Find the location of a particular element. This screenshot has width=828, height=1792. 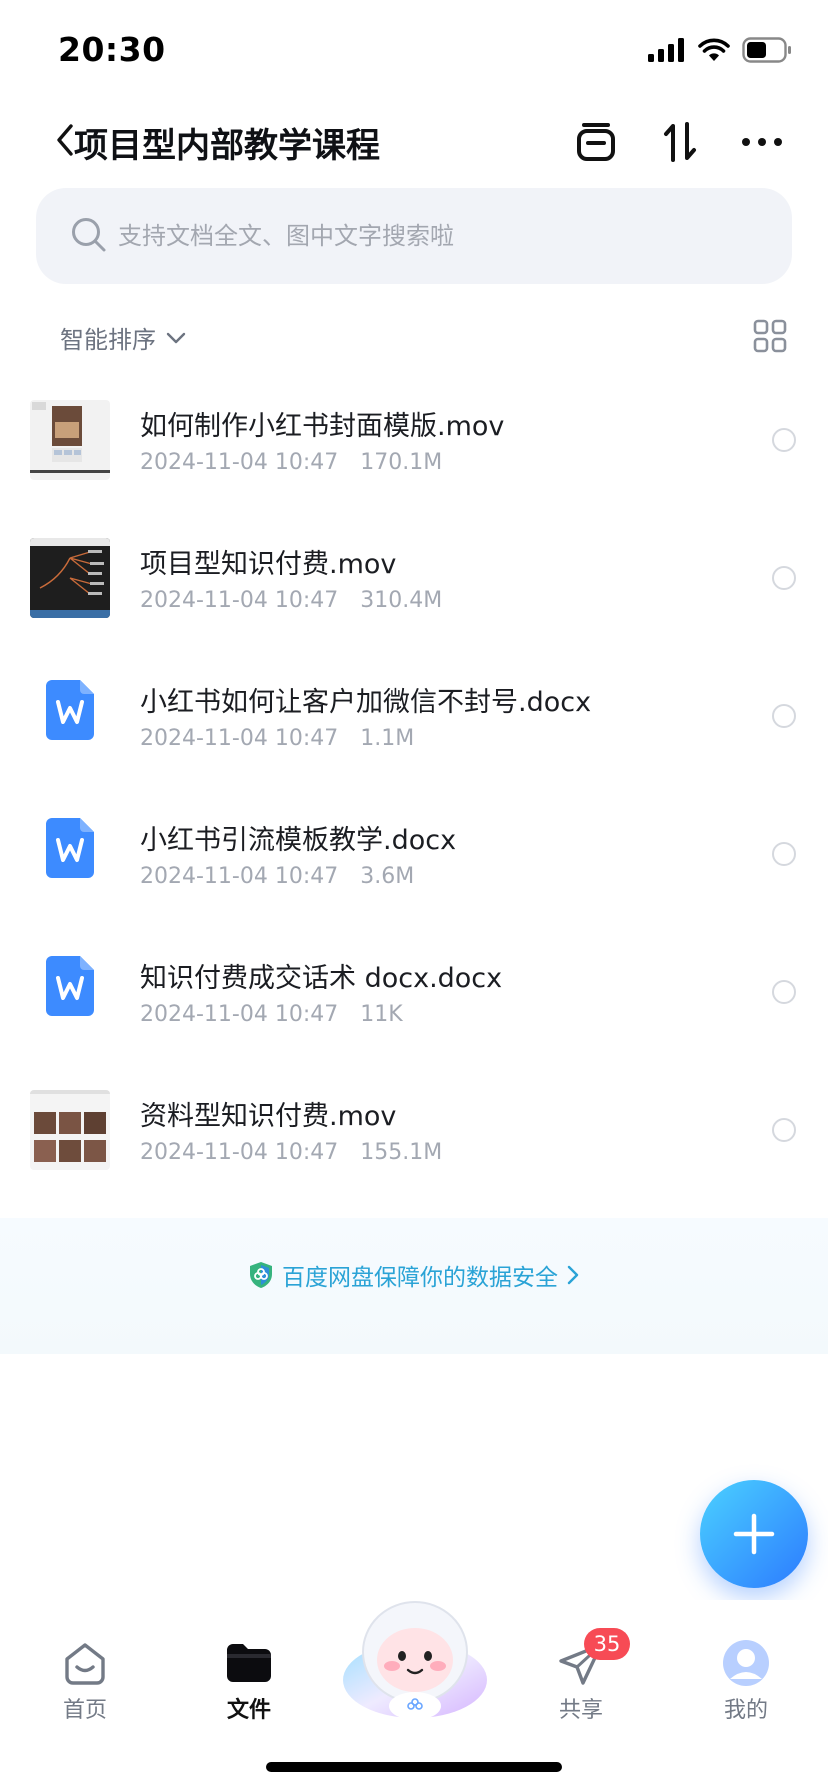

more-button is located at coordinates (762, 142).